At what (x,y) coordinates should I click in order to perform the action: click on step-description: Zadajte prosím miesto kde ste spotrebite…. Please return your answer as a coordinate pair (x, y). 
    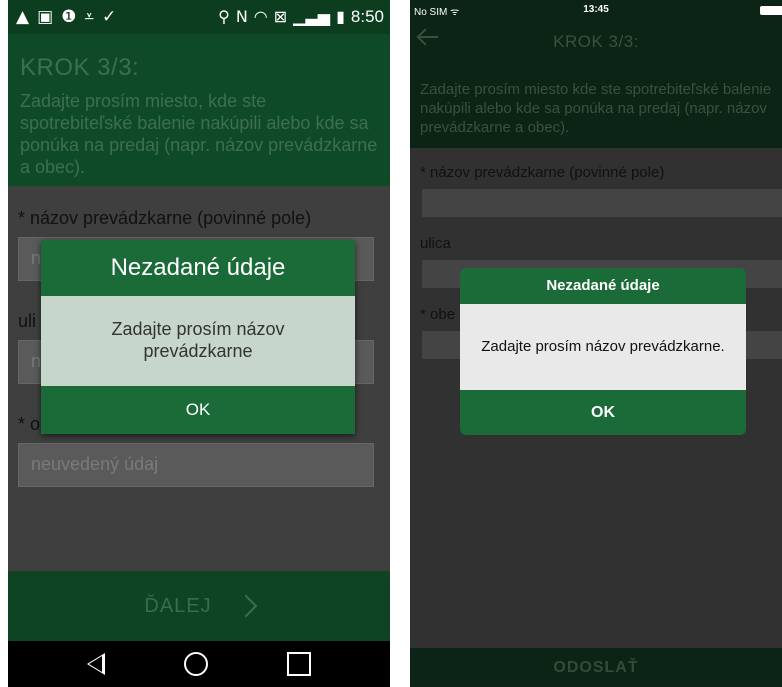
    Looking at the image, I should click on (596, 107).